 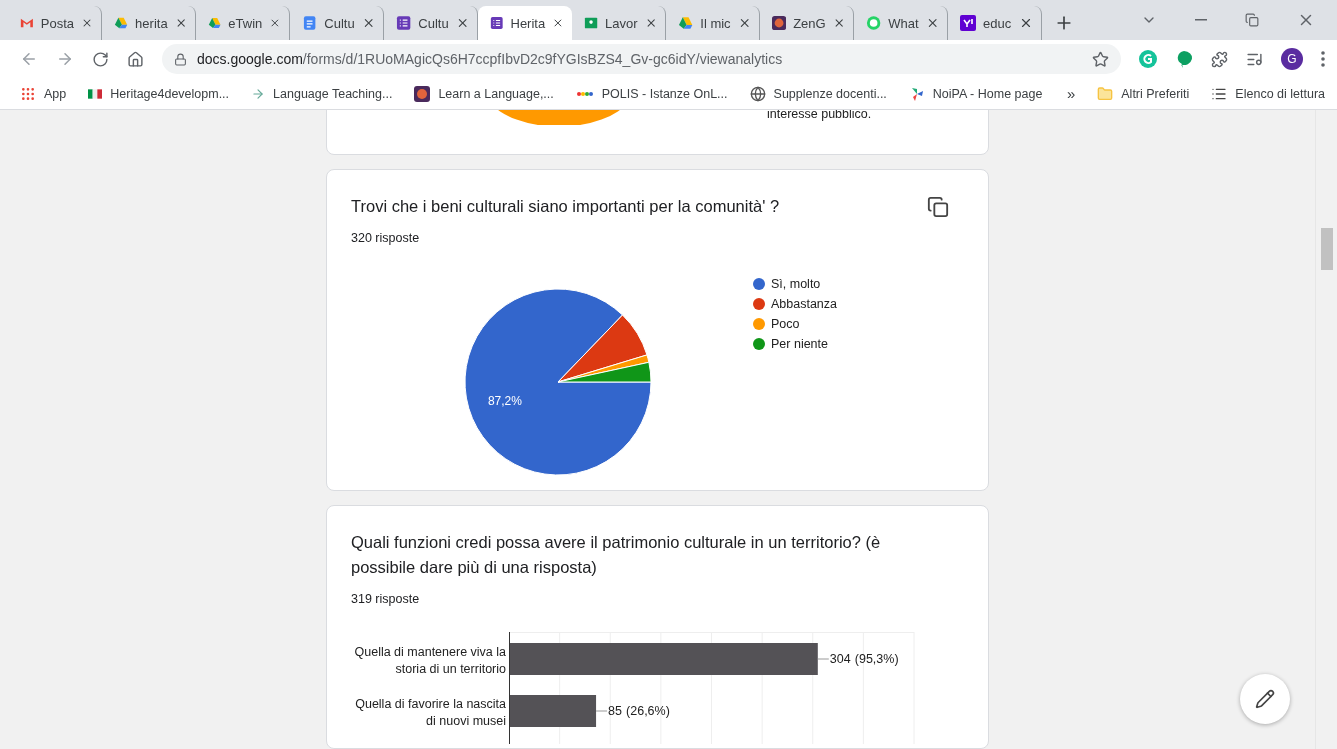 What do you see at coordinates (1143, 93) in the screenshot?
I see `bookmark-link: Altri Preferiti` at bounding box center [1143, 93].